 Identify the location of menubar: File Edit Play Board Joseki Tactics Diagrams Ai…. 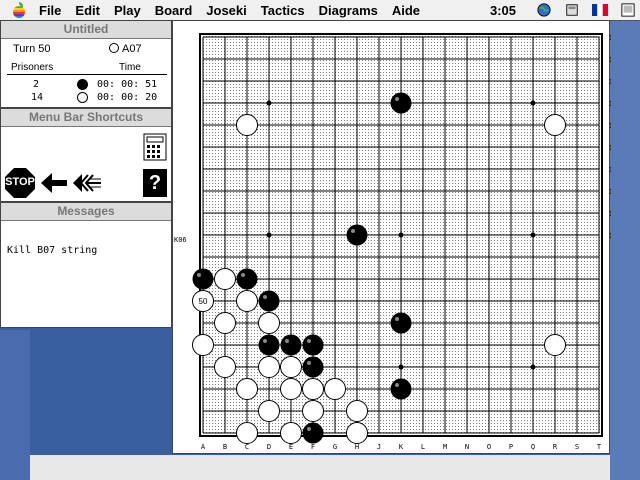
(320, 10).